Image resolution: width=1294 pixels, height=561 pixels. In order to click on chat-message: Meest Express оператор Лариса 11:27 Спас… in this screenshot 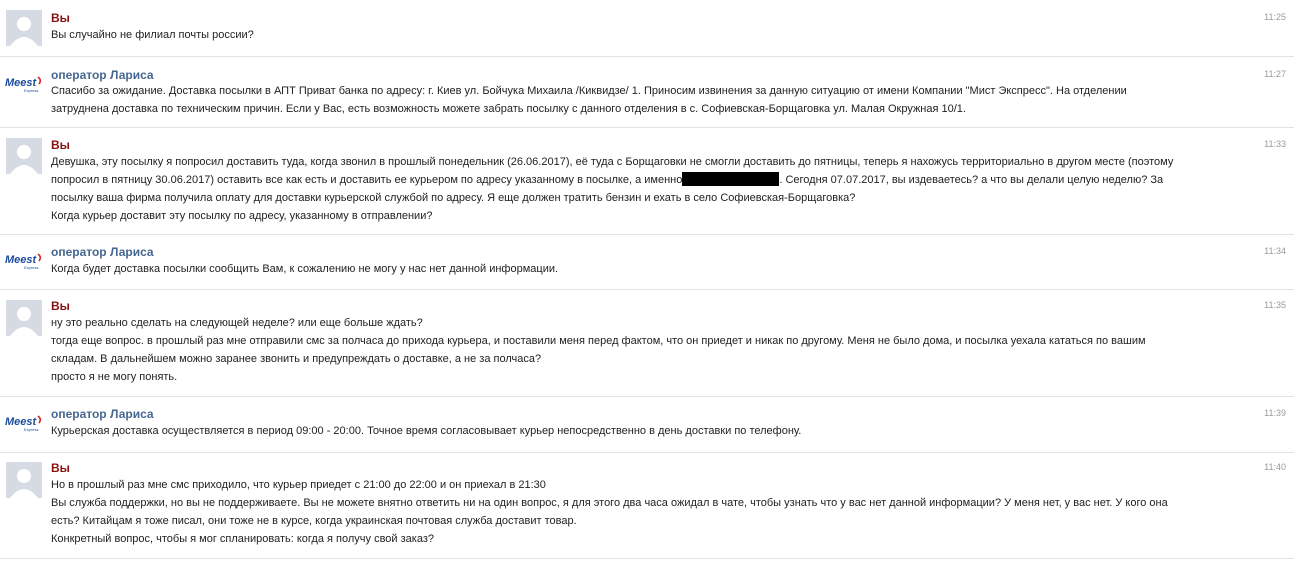, I will do `click(647, 92)`.